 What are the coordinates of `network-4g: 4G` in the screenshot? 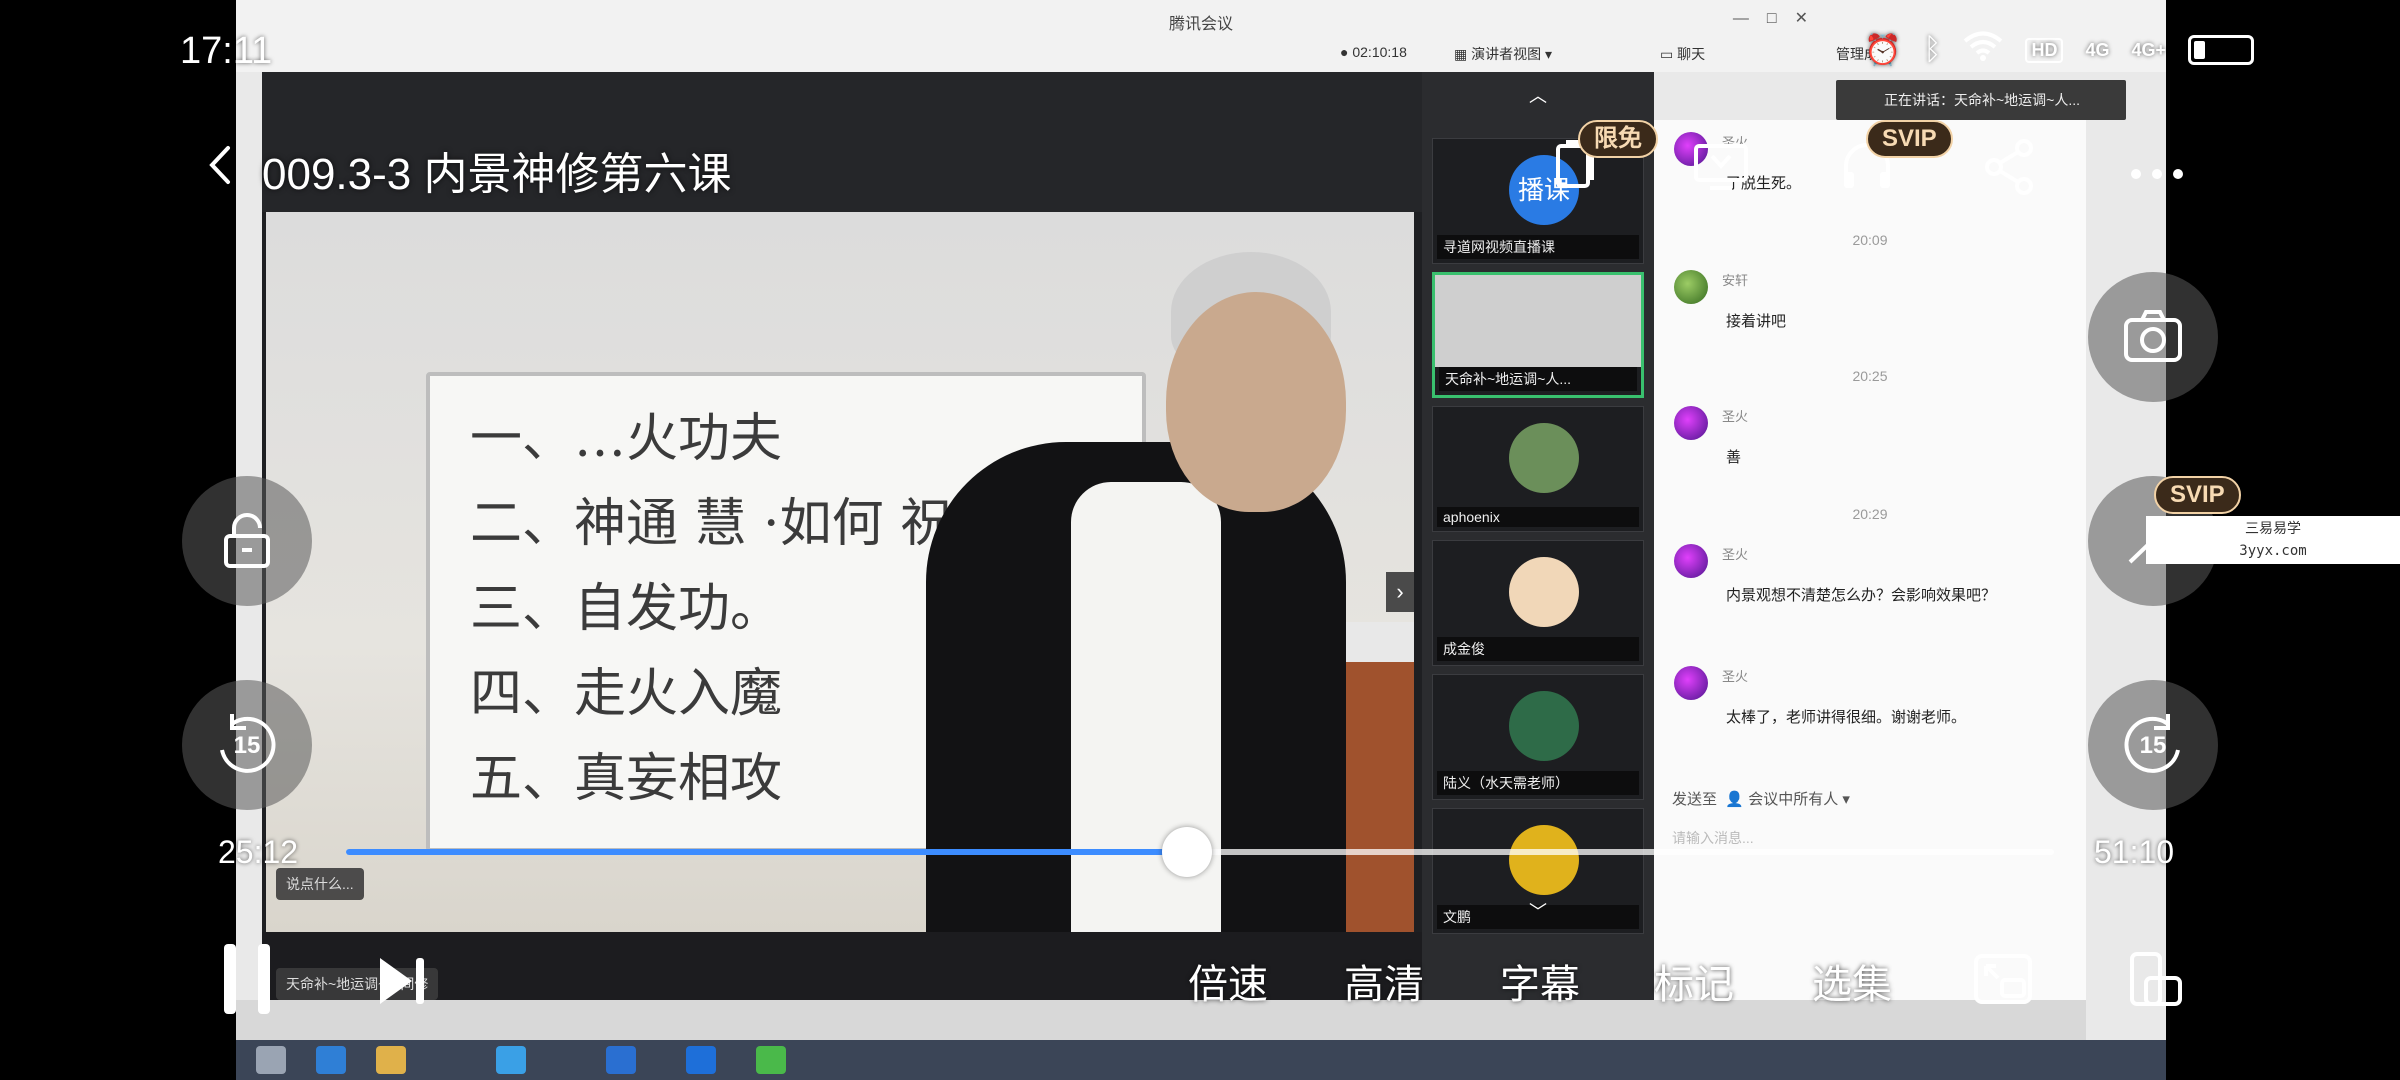 It's located at (2097, 49).